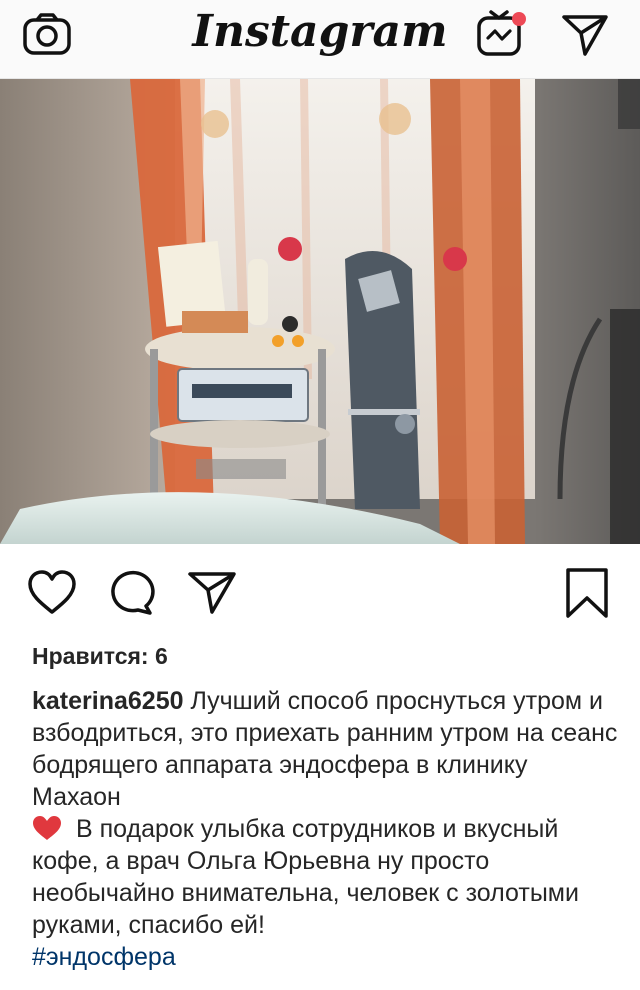  I want to click on igtv-icon, so click(503, 34).